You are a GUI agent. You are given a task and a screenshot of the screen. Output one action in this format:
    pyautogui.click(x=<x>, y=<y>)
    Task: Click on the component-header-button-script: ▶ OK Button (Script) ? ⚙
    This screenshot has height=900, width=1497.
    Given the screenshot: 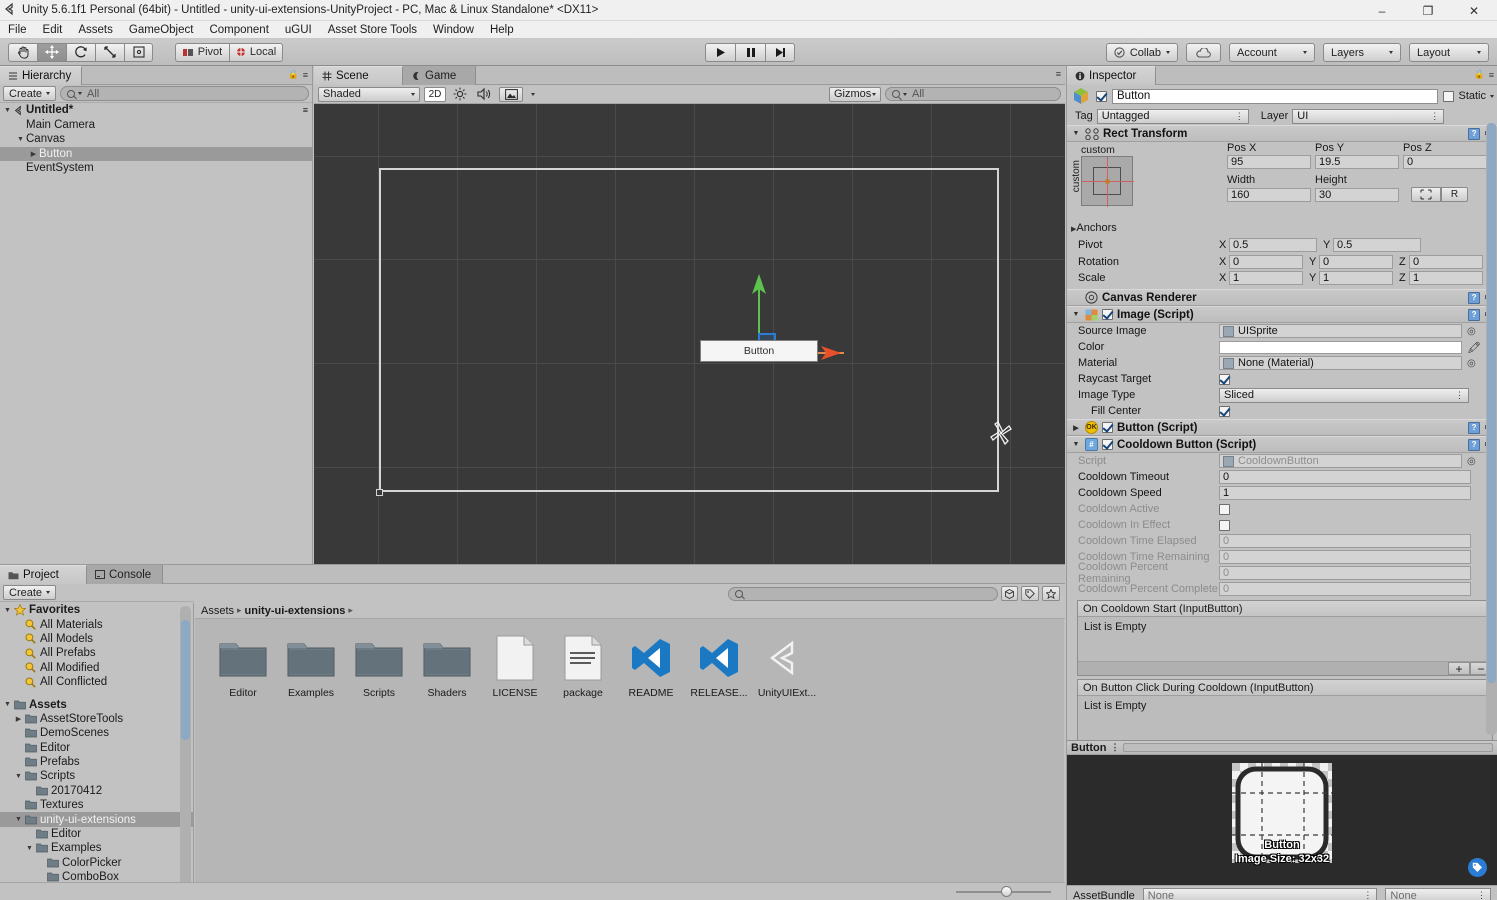 What is the action you would take?
    pyautogui.click(x=1282, y=427)
    